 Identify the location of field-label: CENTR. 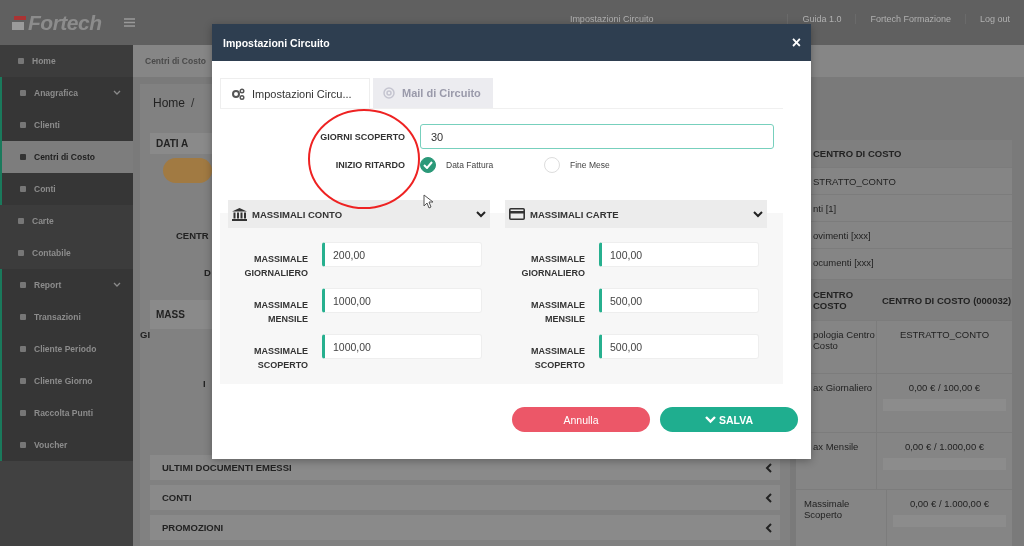
(192, 235).